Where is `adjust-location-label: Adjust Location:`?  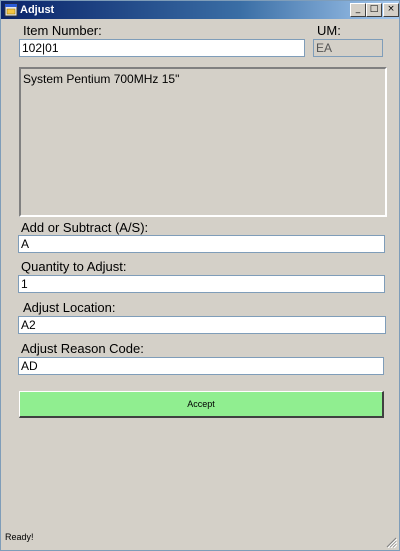 adjust-location-label: Adjust Location: is located at coordinates (69, 307).